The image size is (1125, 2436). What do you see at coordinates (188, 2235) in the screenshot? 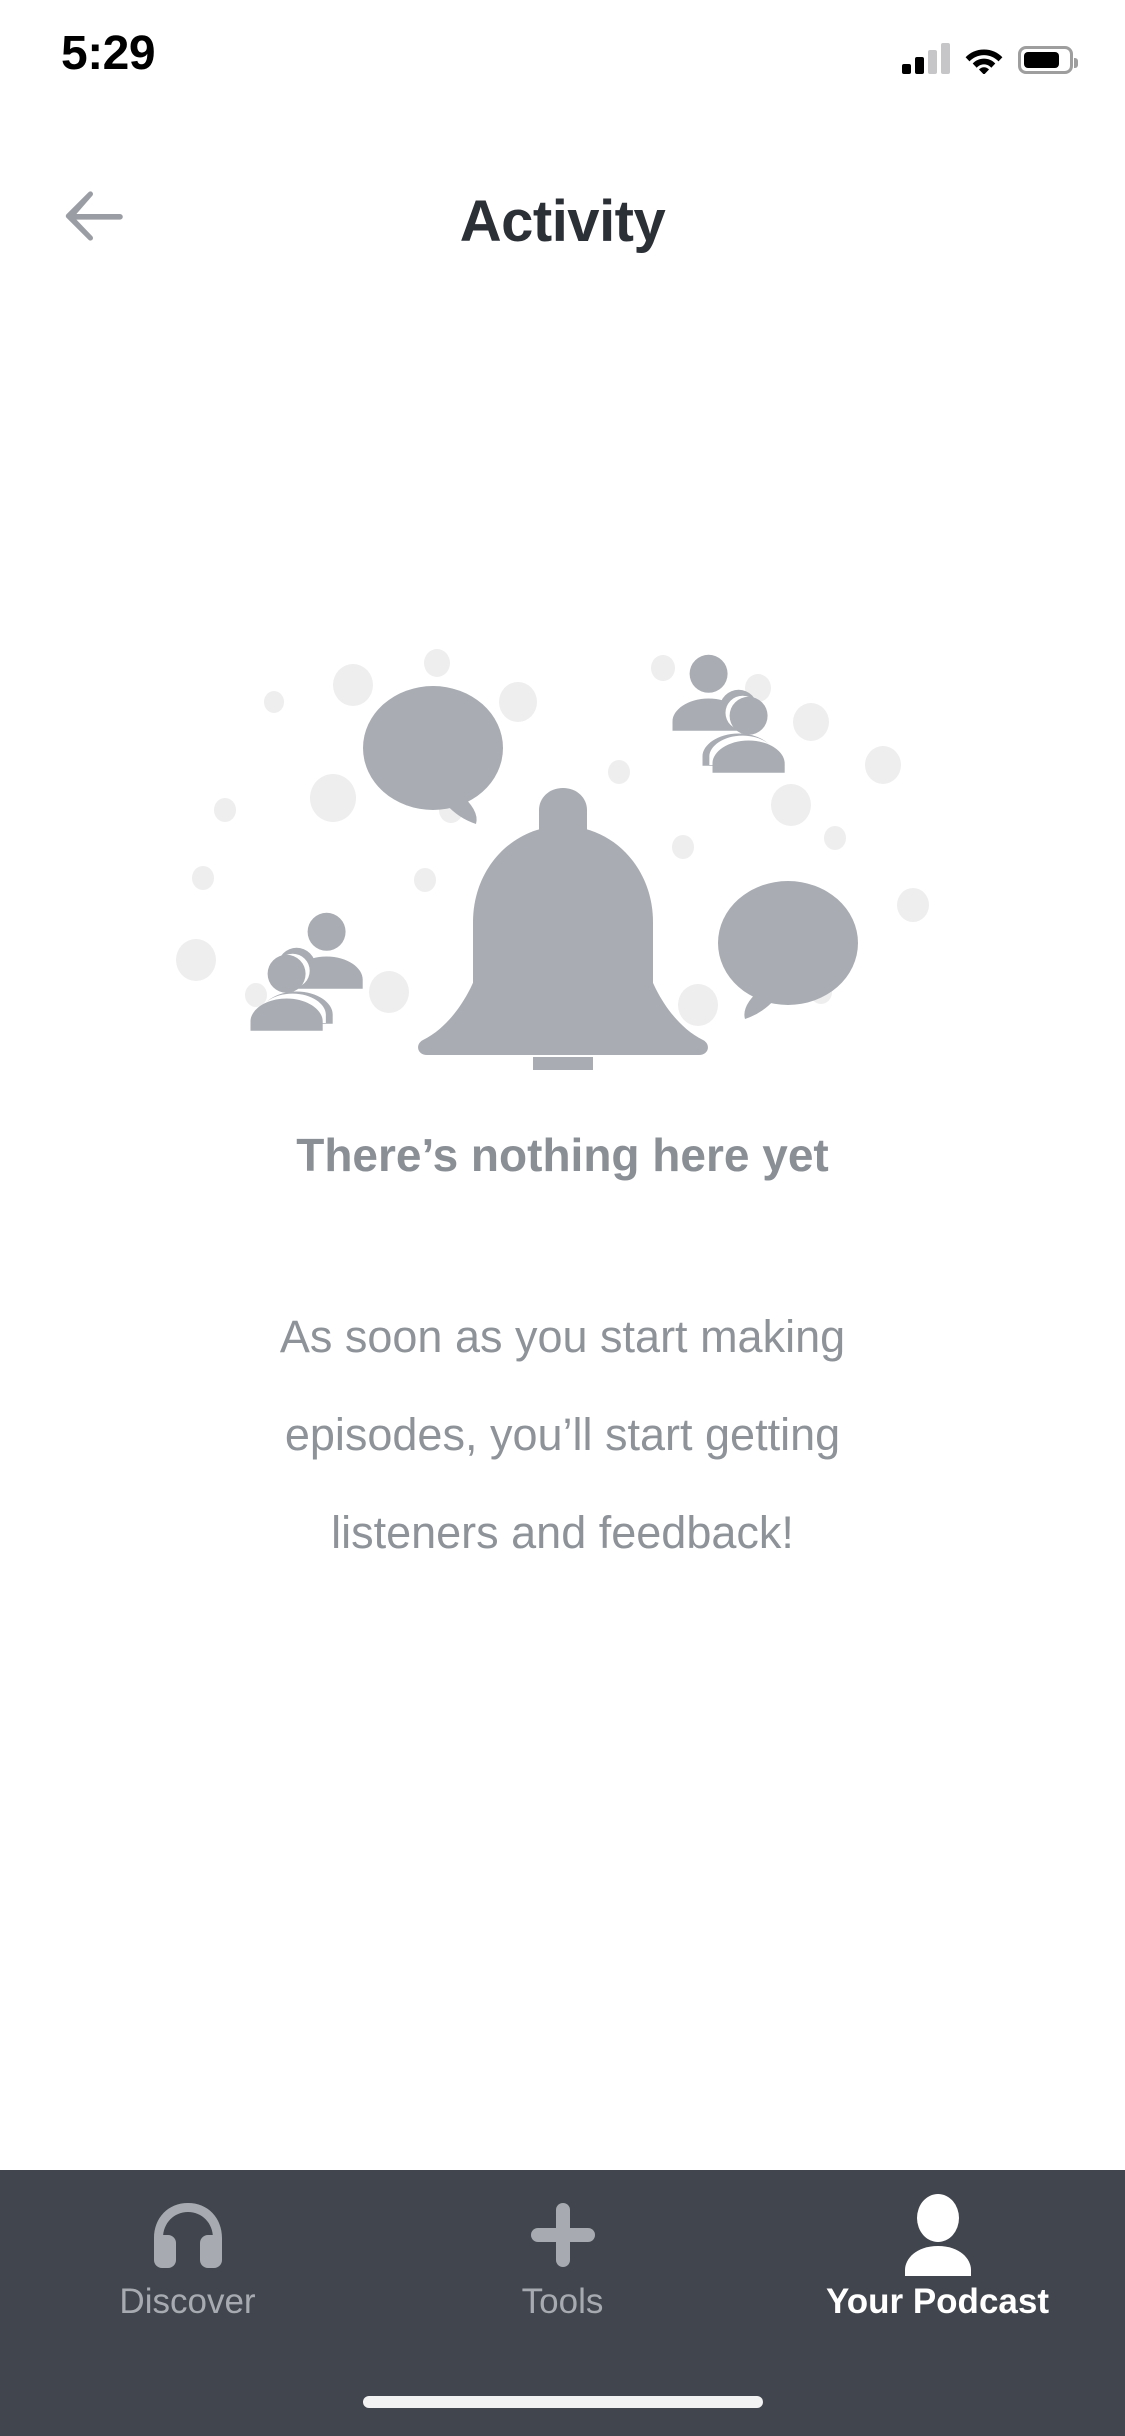
I see `headphones-icon` at bounding box center [188, 2235].